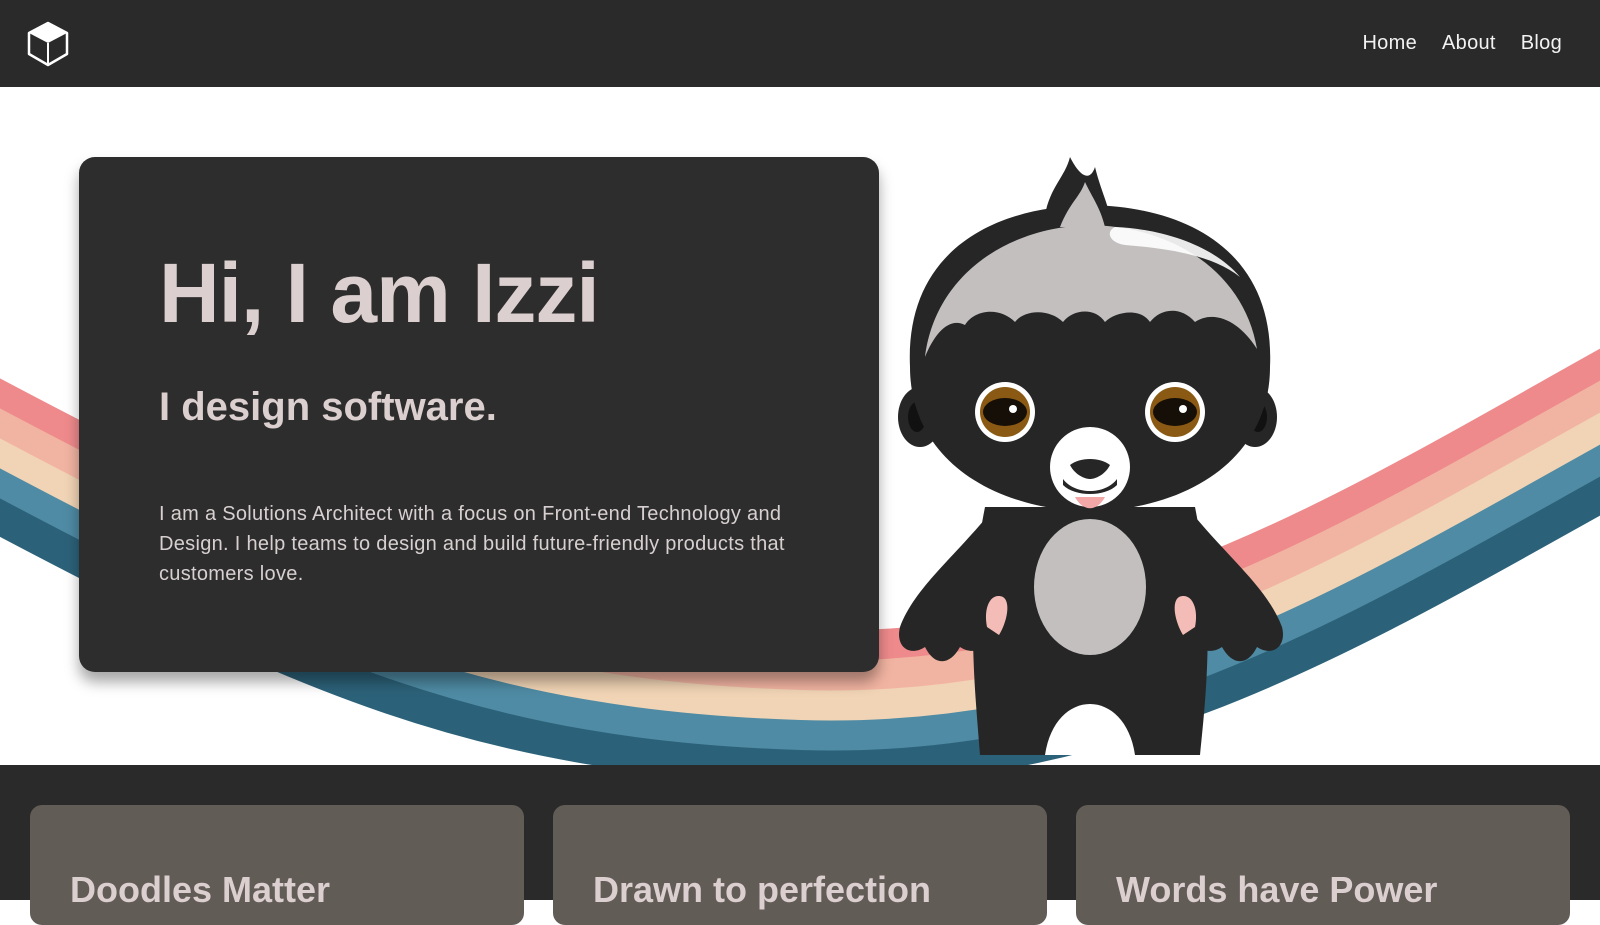 Image resolution: width=1600 pixels, height=925 pixels. I want to click on feature-card-title: Drawn to perfection, so click(762, 889).